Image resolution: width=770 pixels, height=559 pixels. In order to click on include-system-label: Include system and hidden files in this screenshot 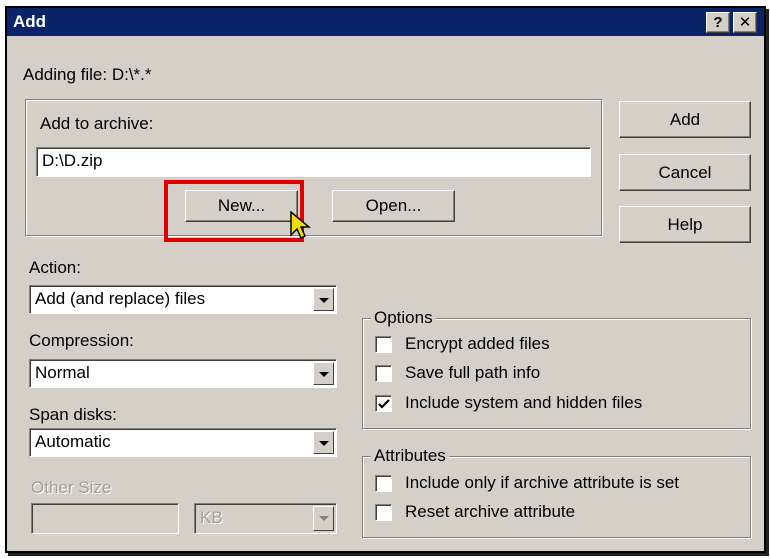, I will do `click(524, 402)`.